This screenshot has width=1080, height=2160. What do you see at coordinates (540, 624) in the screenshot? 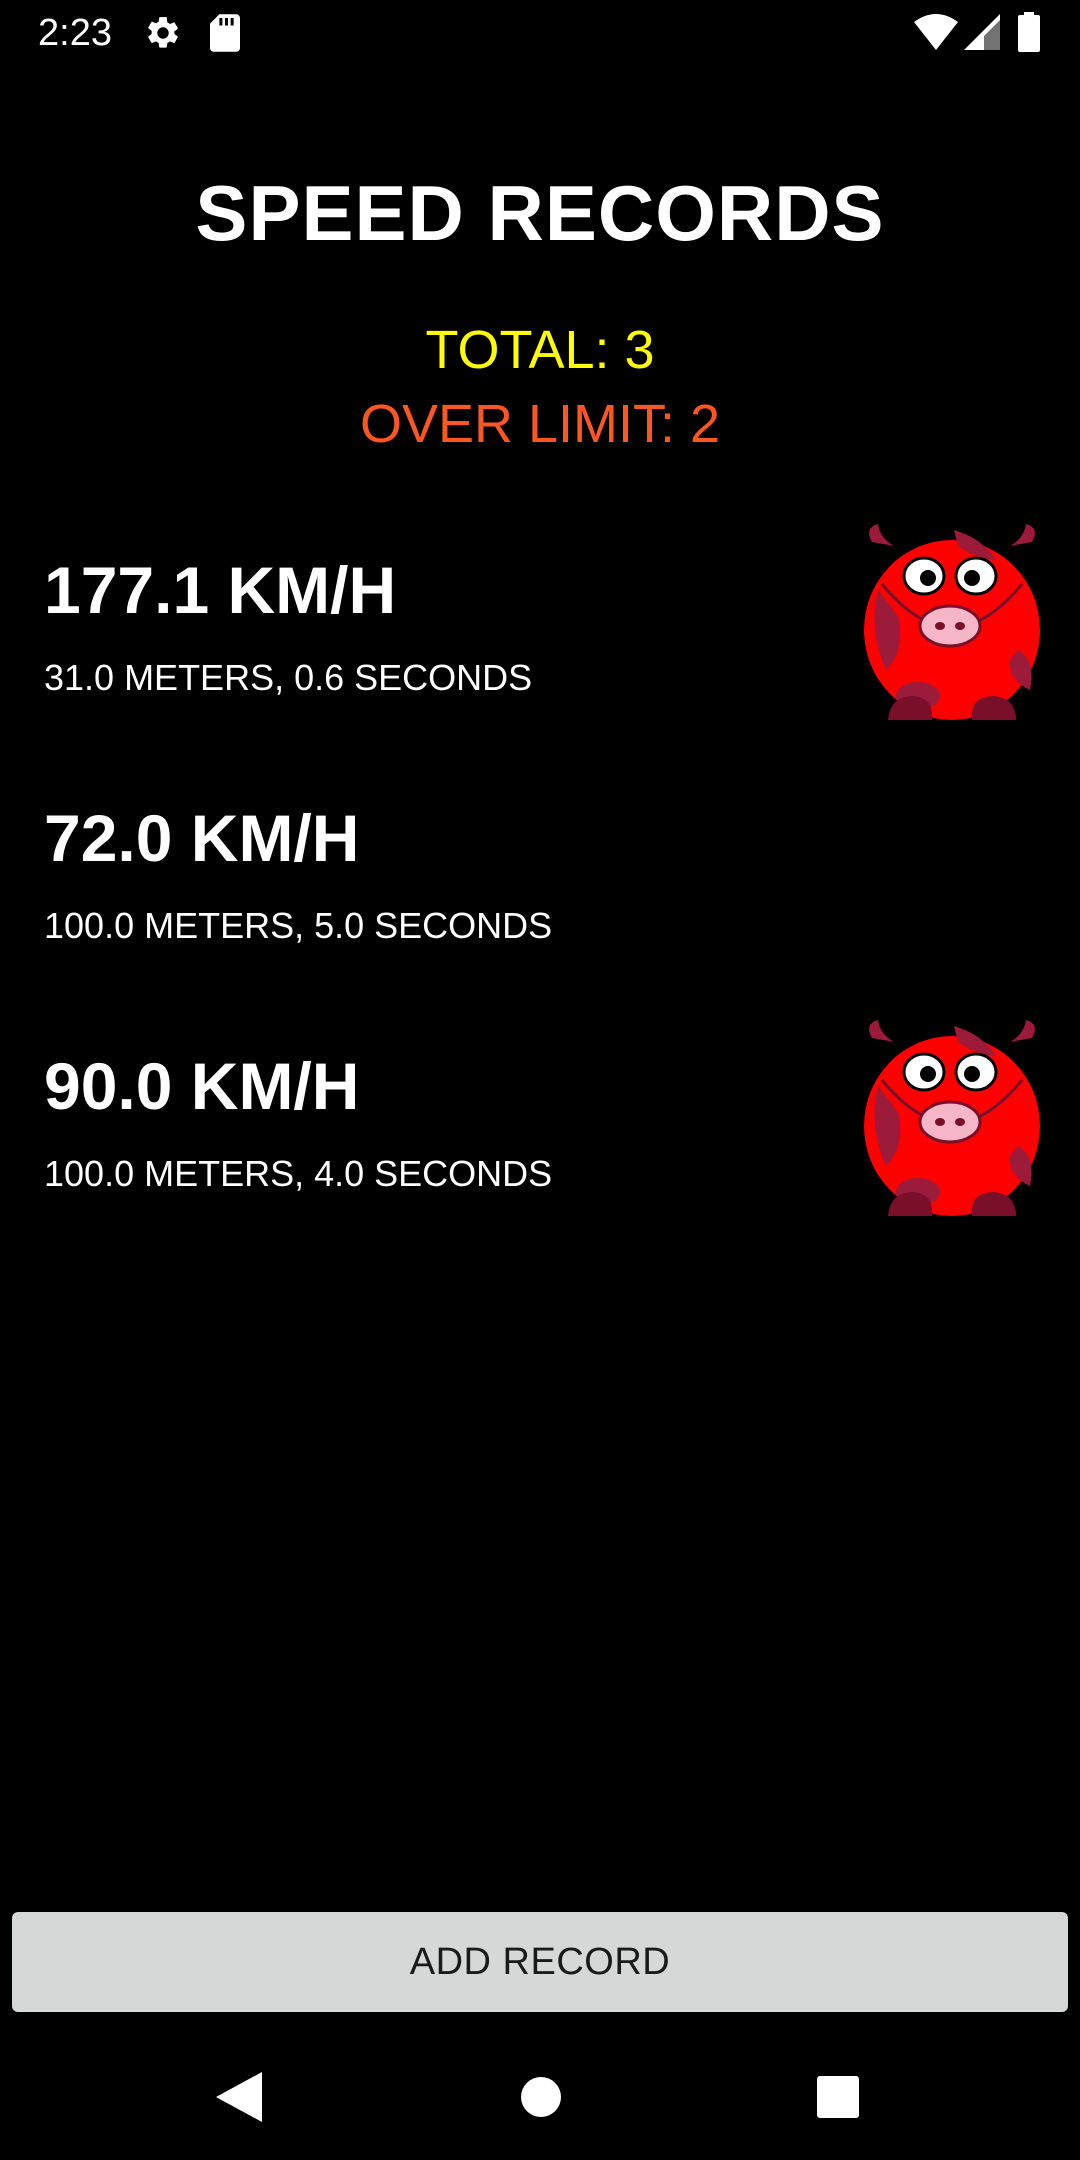
I see `record-row: 177.1 KM/H 31.0 METERS, 0.6 SECONDS` at bounding box center [540, 624].